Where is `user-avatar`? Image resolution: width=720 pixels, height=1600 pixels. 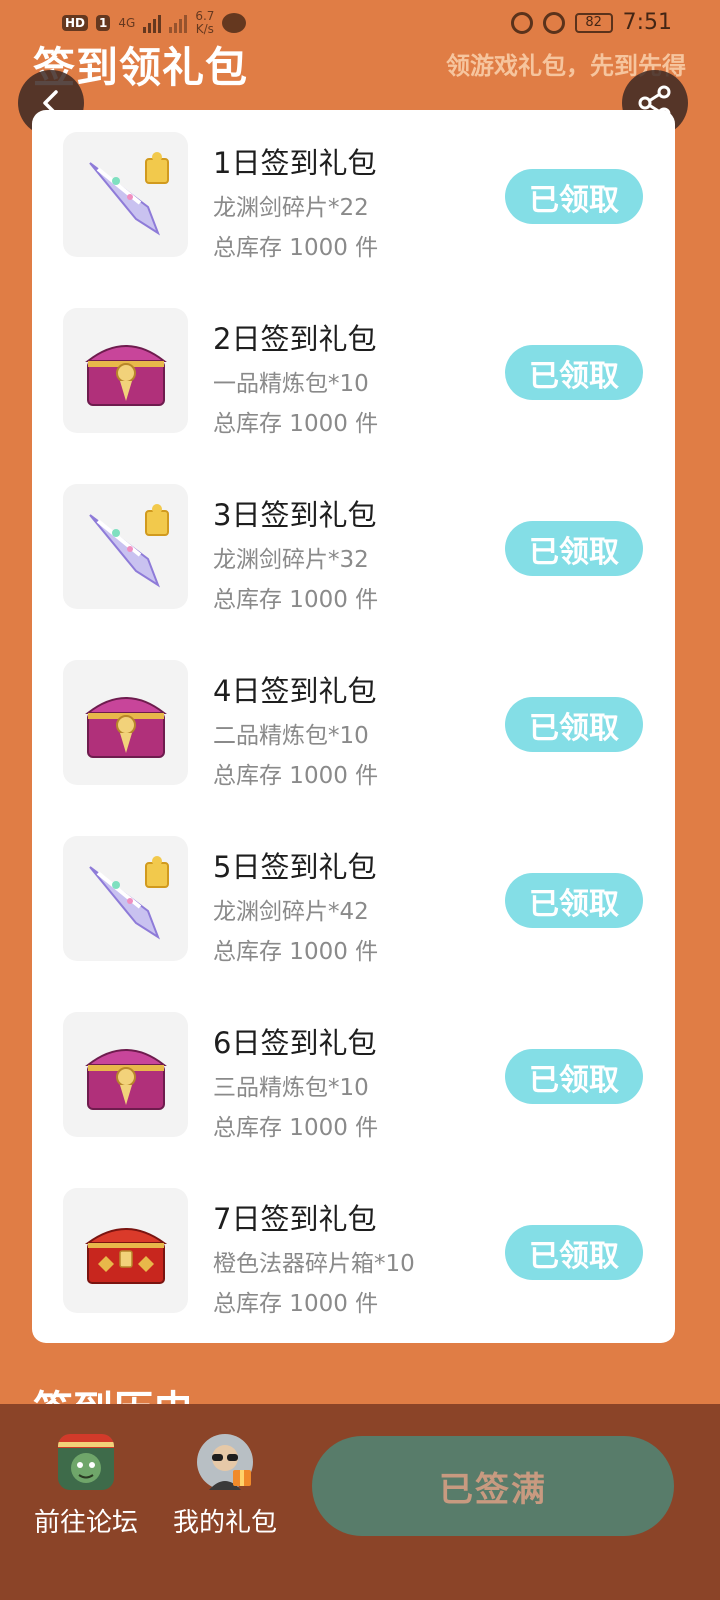
user-avatar is located at coordinates (225, 1462).